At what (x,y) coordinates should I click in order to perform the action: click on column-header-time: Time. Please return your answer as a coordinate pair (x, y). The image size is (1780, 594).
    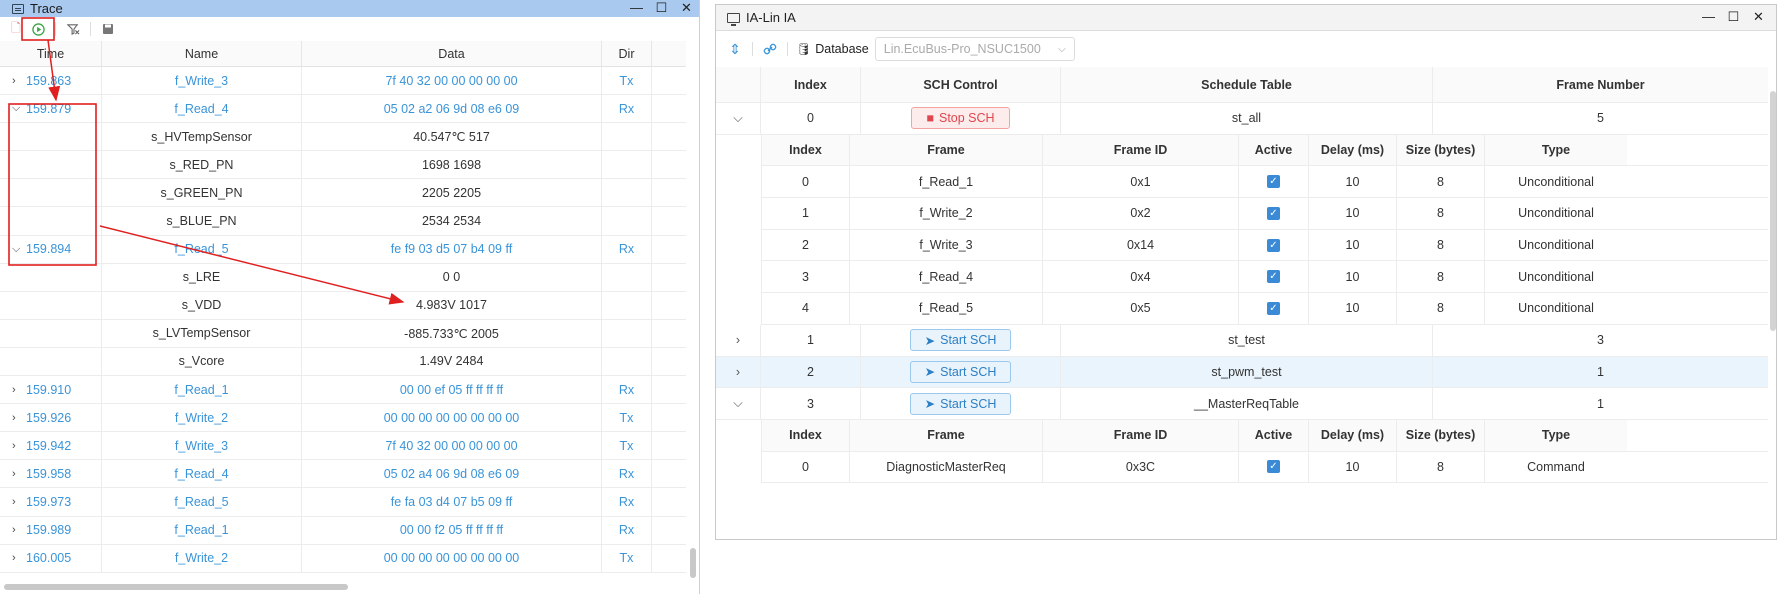
    Looking at the image, I should click on (51, 53).